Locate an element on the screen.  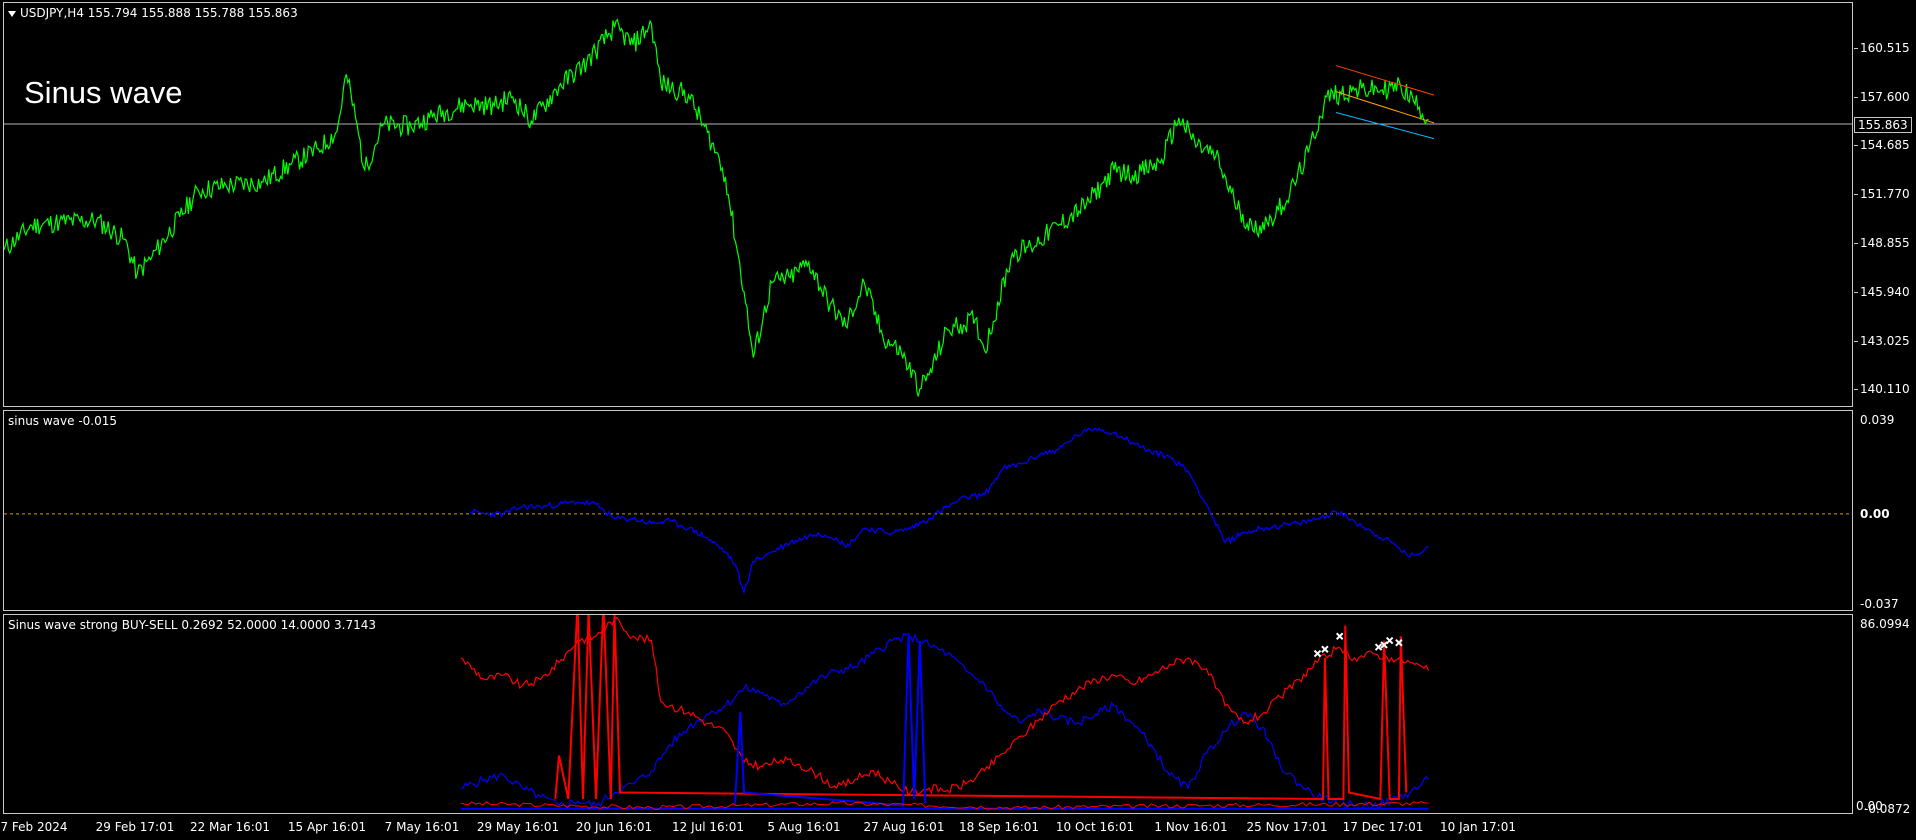
time-tick-label: 20 Jun 16:01 is located at coordinates (614, 827).